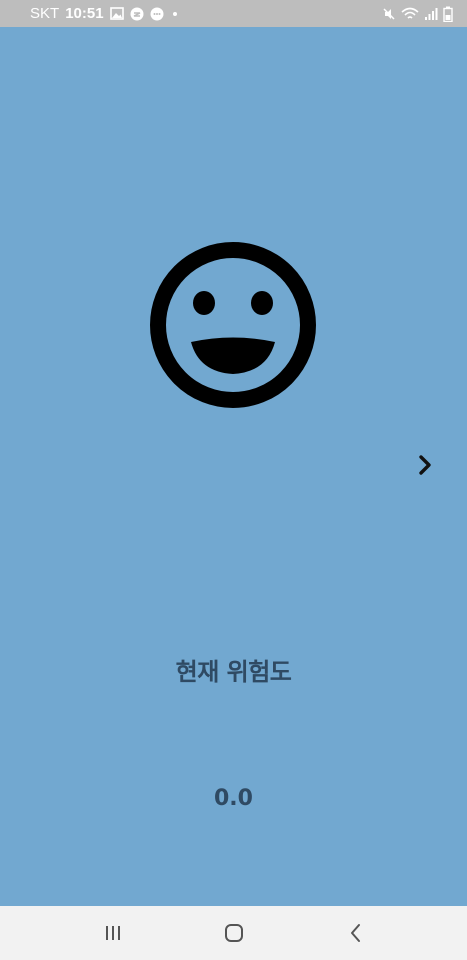 The height and width of the screenshot is (960, 467). What do you see at coordinates (233, 325) in the screenshot?
I see `smiley-face-icon` at bounding box center [233, 325].